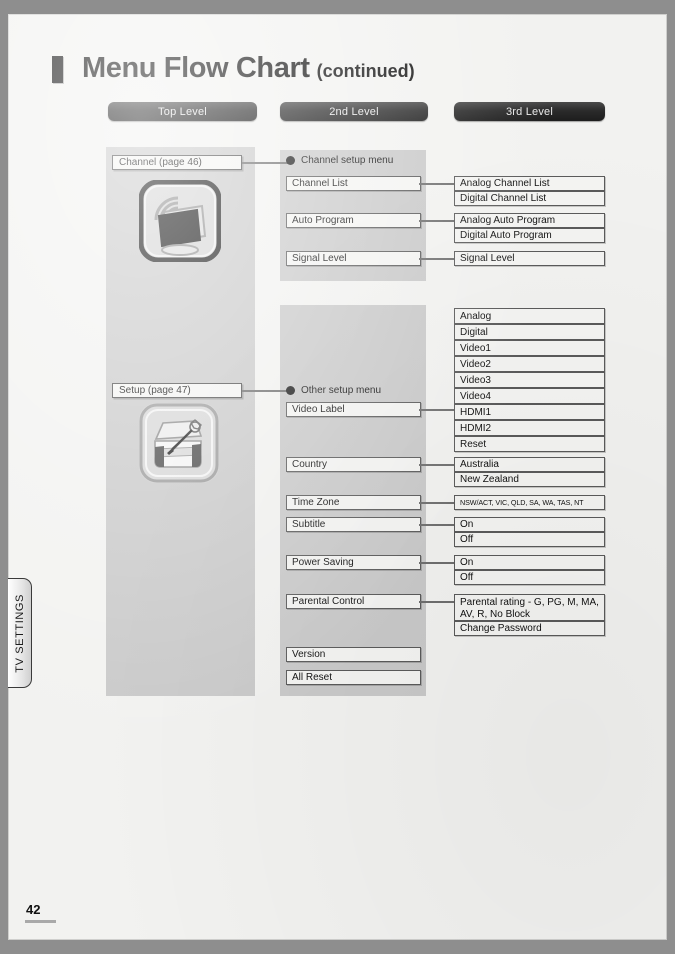 Image resolution: width=675 pixels, height=954 pixels. Describe the element at coordinates (475, 396) in the screenshot. I see `menu-item-label: Video4` at that location.